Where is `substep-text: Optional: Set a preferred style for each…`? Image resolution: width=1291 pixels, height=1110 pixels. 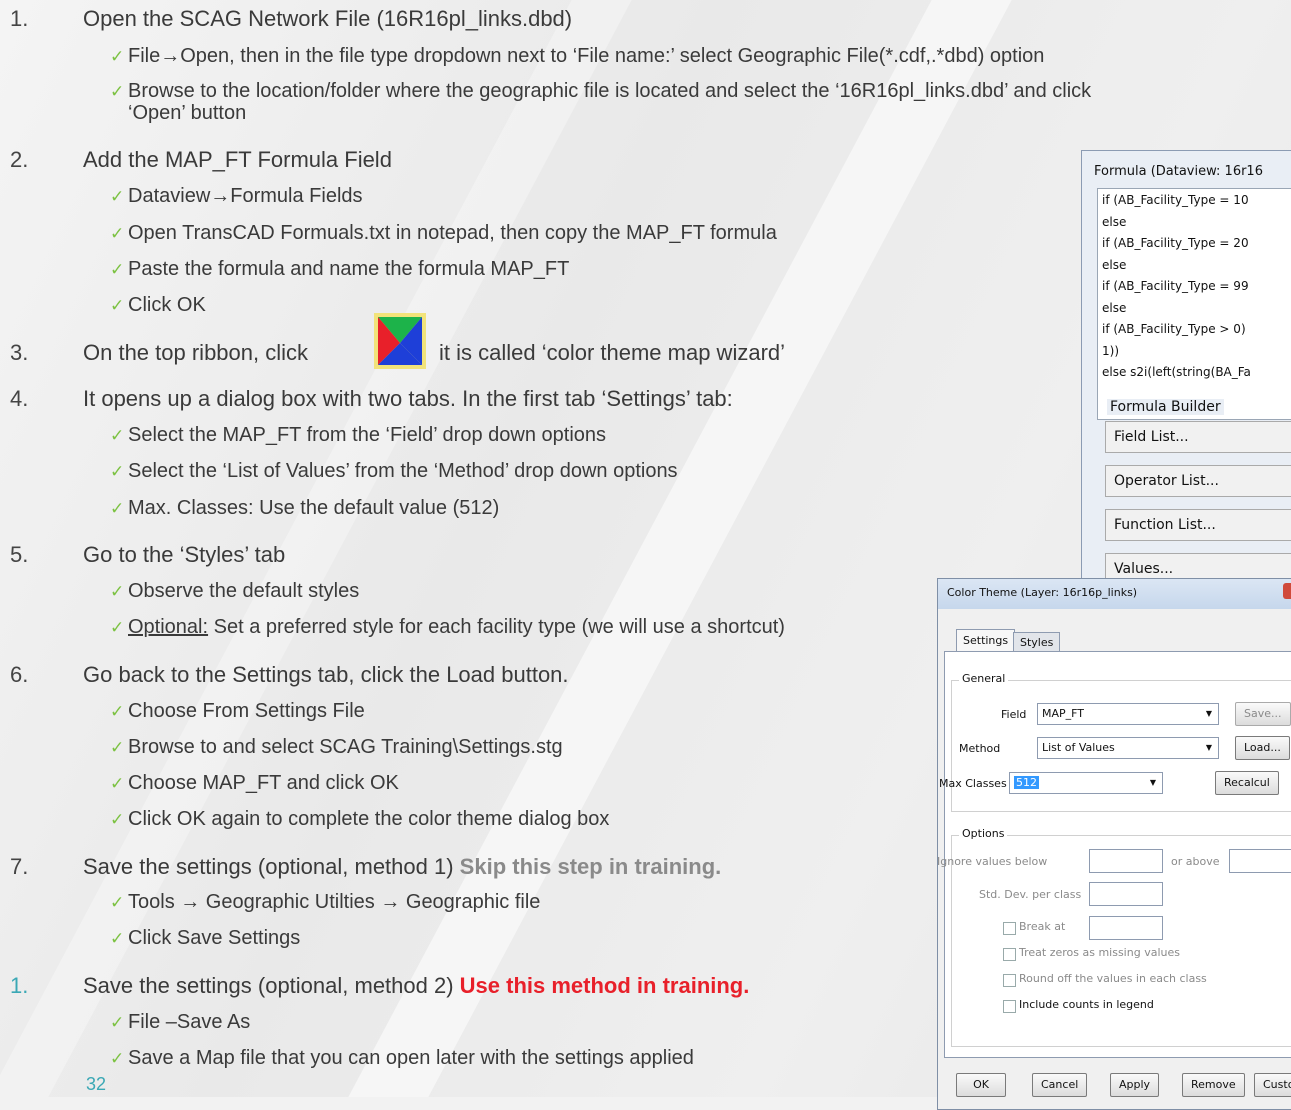 substep-text: Optional: Set a preferred style for each… is located at coordinates (456, 627).